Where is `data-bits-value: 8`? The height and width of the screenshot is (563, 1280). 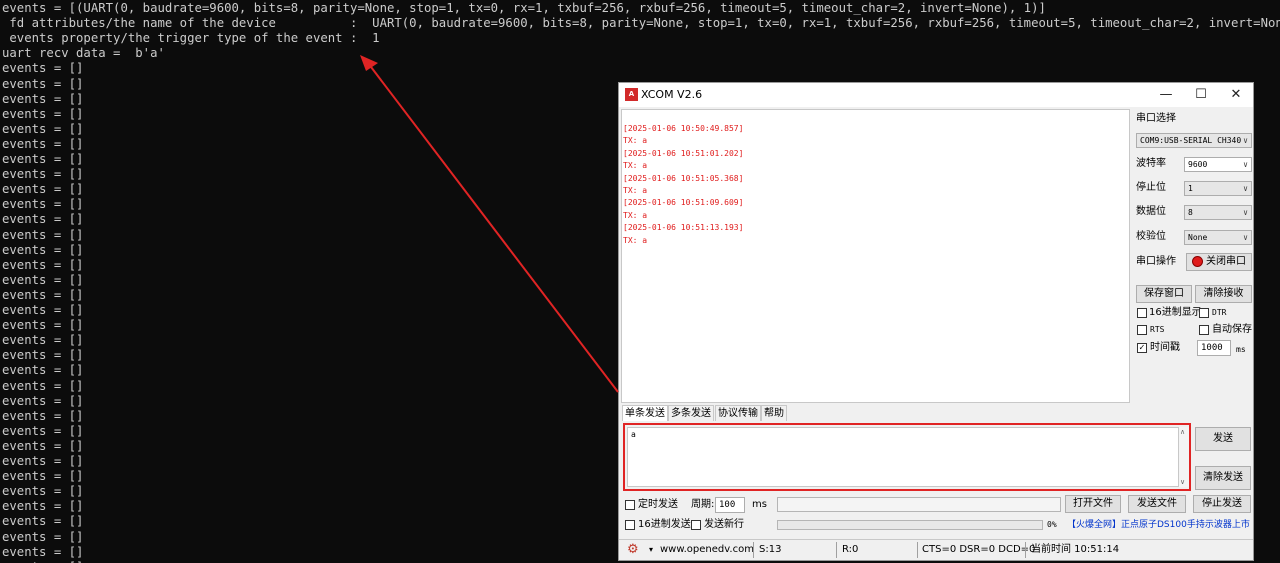
data-bits-value: 8 is located at coordinates (1190, 212).